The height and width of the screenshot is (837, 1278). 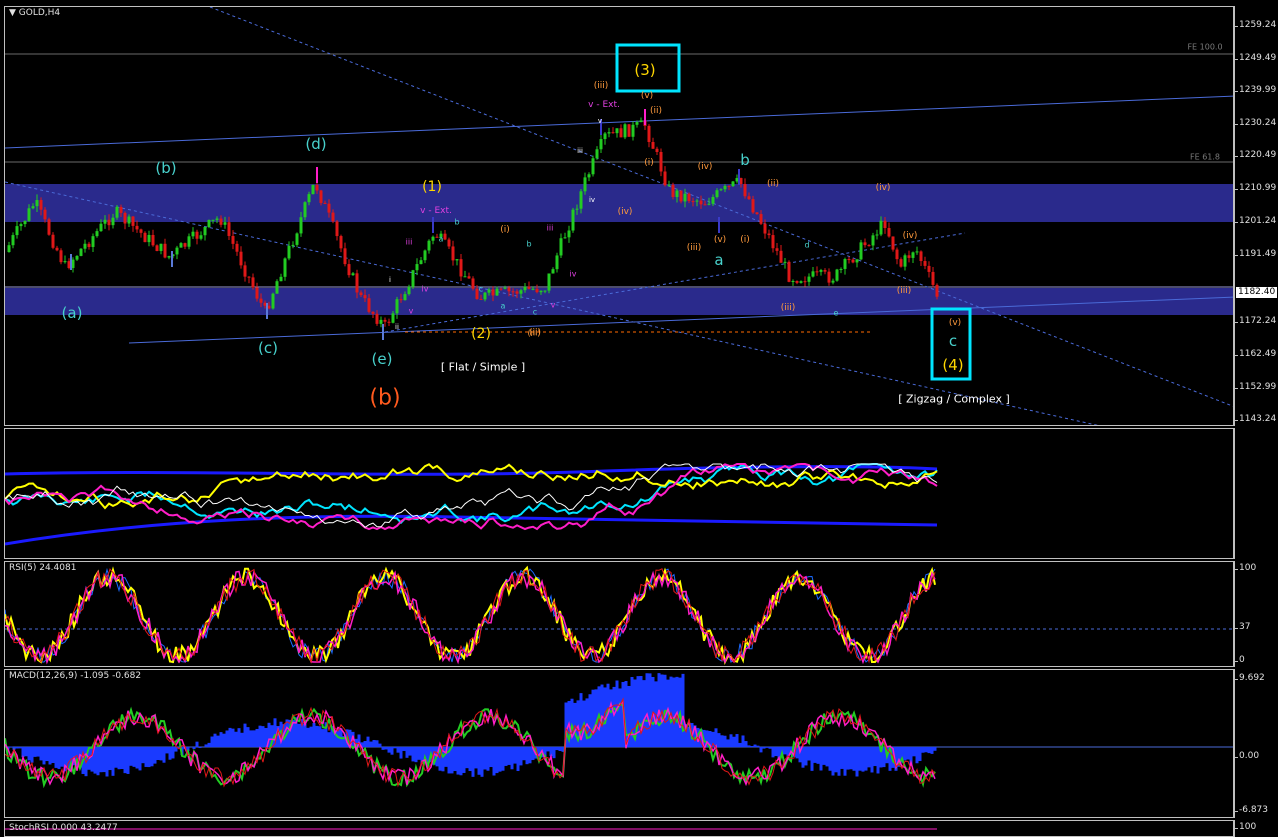 What do you see at coordinates (1242, 627) in the screenshot?
I see `rsi-tick-37: 37` at bounding box center [1242, 627].